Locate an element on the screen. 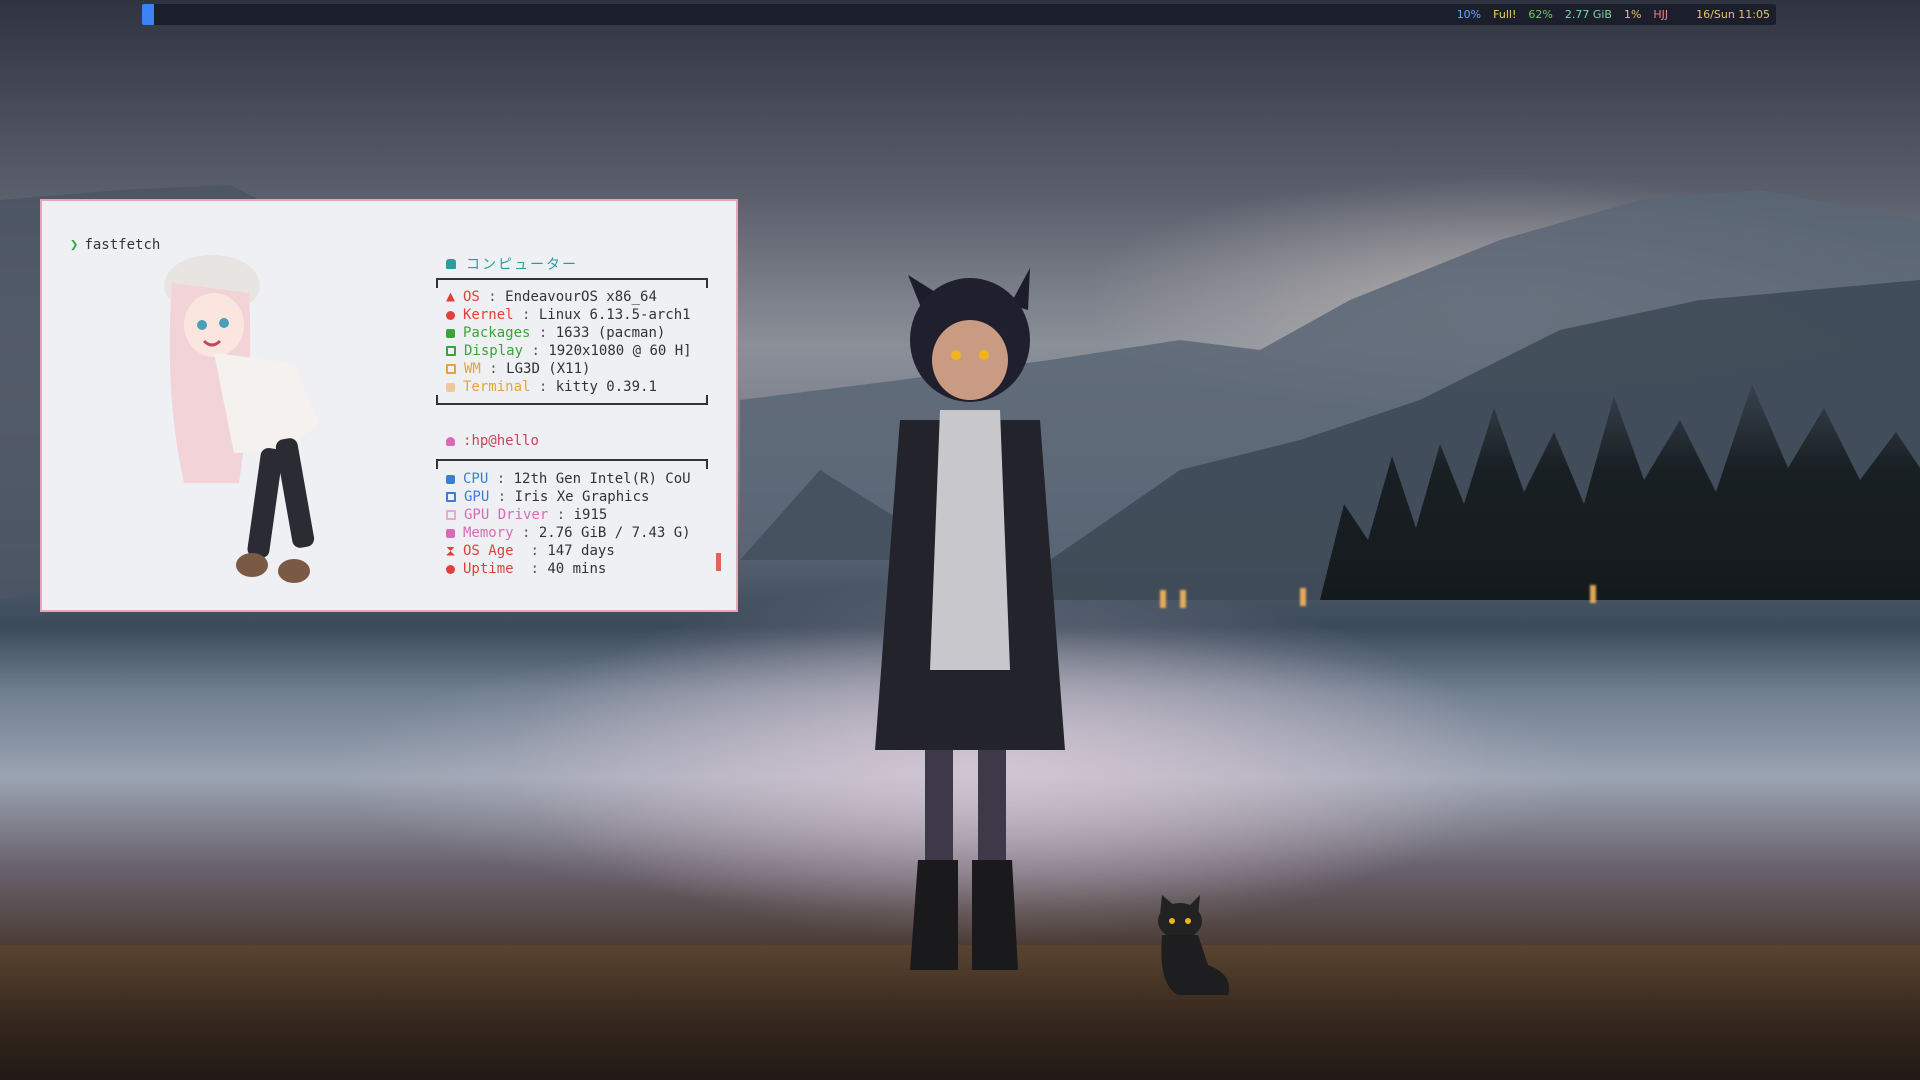 This screenshot has height=1080, width=1920. clock: 16/Sun 11:05 is located at coordinates (1733, 14).